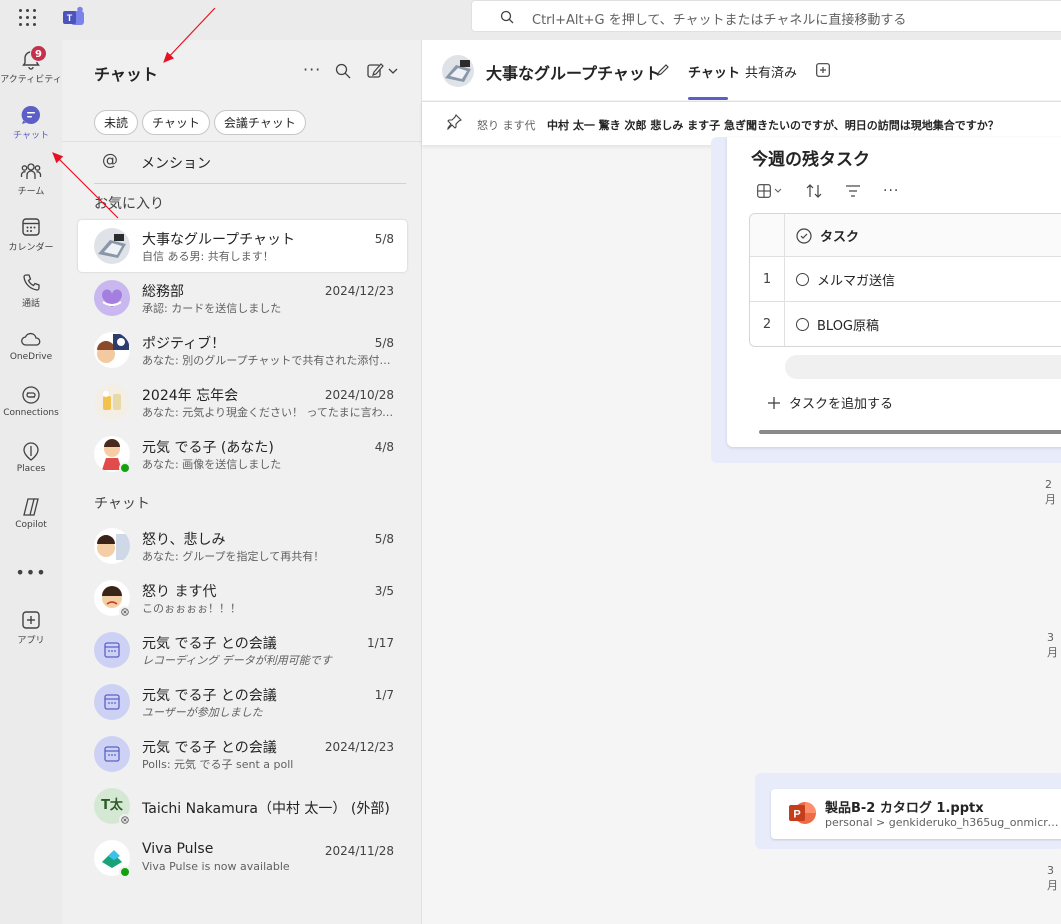  I want to click on filter-chat: チャット, so click(176, 122).